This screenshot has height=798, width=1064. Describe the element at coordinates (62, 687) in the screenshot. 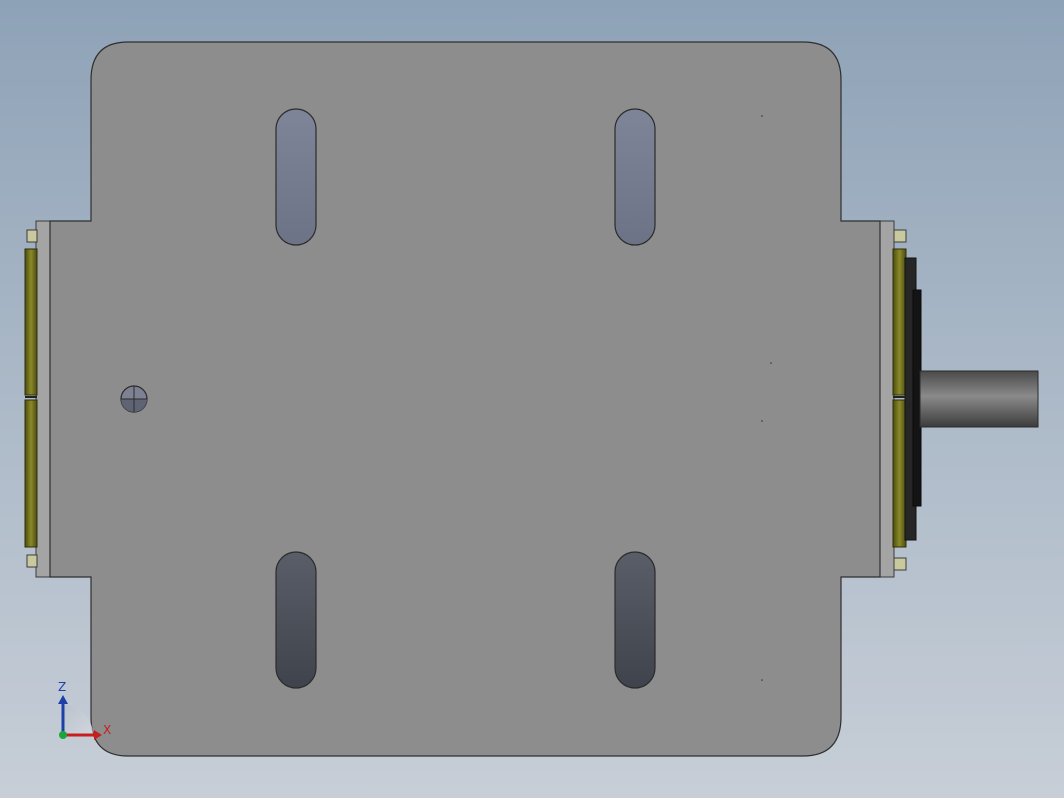

I see `z-axis-label: Z` at that location.